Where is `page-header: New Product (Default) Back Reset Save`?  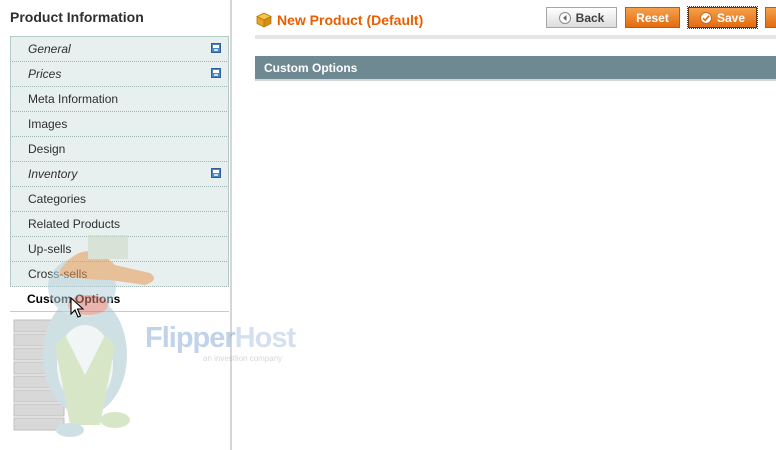 page-header: New Product (Default) Back Reset Save is located at coordinates (504, 19).